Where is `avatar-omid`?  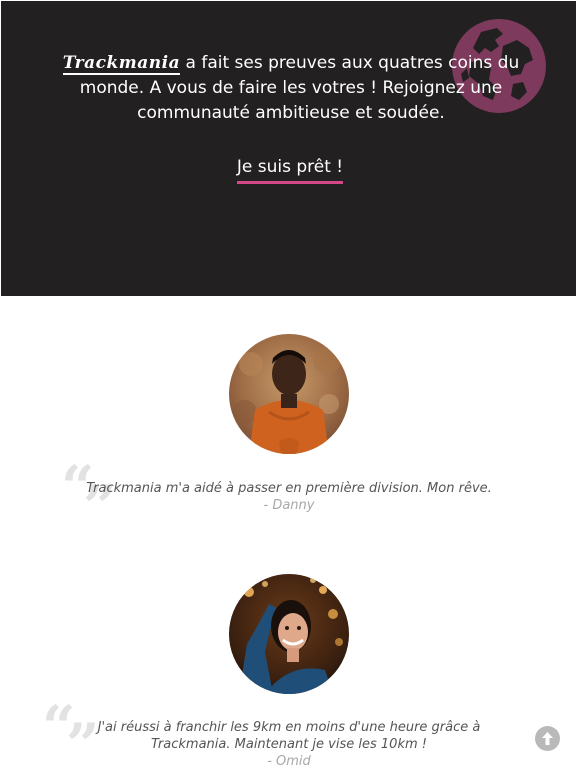 avatar-omid is located at coordinates (289, 634).